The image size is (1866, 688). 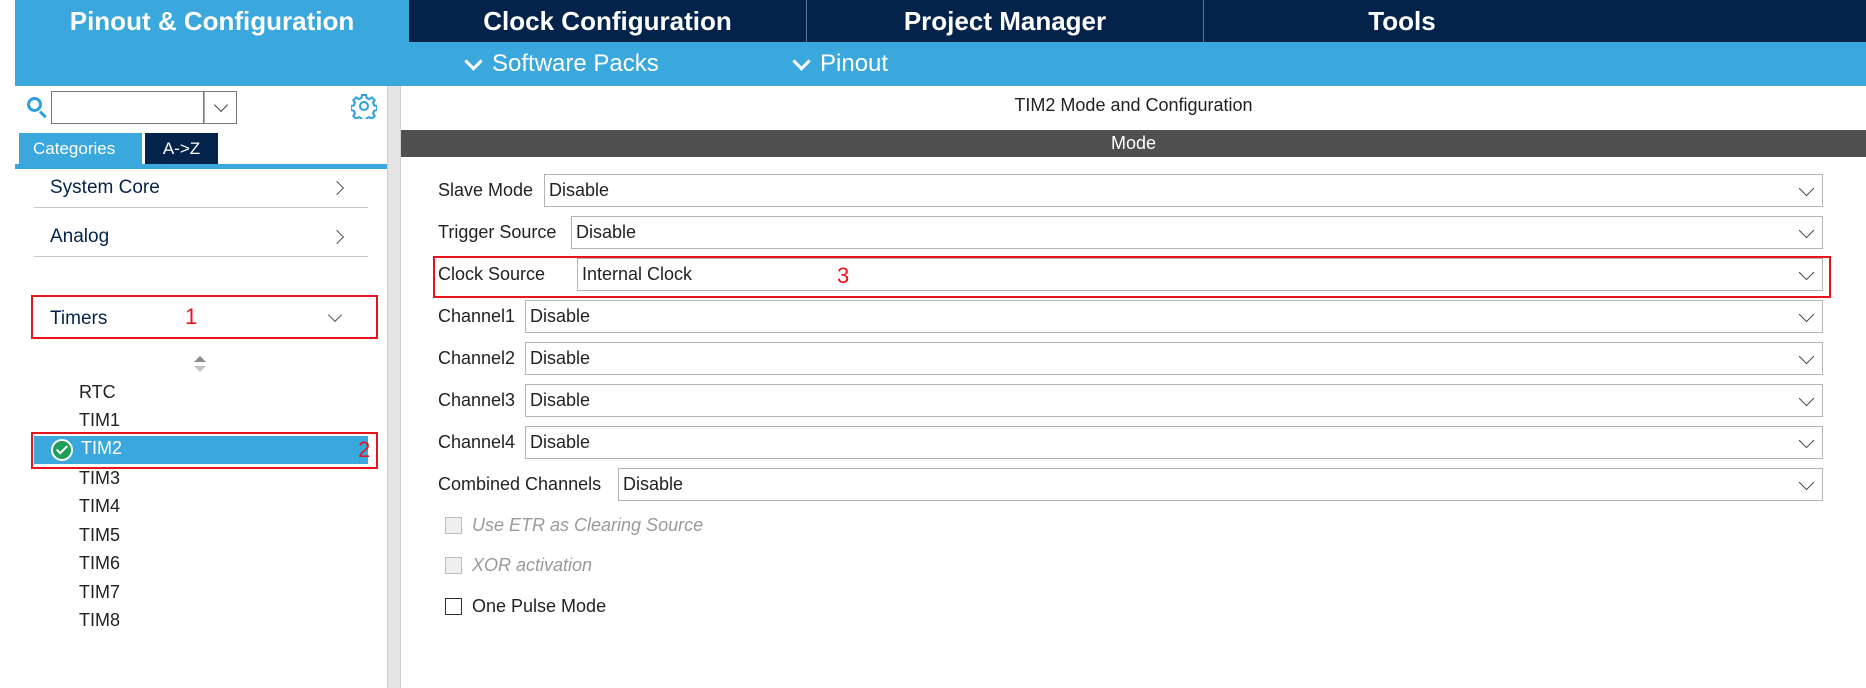 What do you see at coordinates (575, 63) in the screenshot?
I see `software-packs-label: Software Packs` at bounding box center [575, 63].